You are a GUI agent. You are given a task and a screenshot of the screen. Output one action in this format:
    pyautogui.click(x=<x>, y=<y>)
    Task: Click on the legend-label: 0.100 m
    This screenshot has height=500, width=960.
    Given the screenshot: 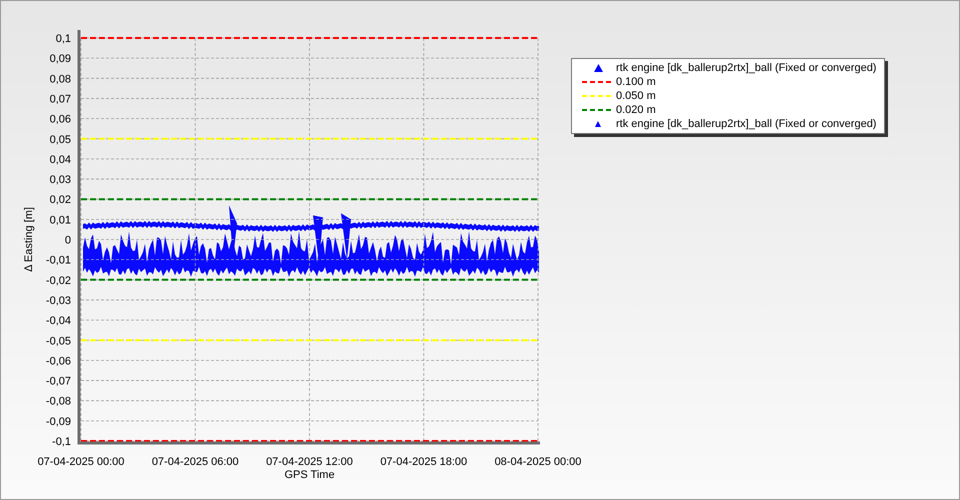 What is the action you would take?
    pyautogui.click(x=636, y=82)
    